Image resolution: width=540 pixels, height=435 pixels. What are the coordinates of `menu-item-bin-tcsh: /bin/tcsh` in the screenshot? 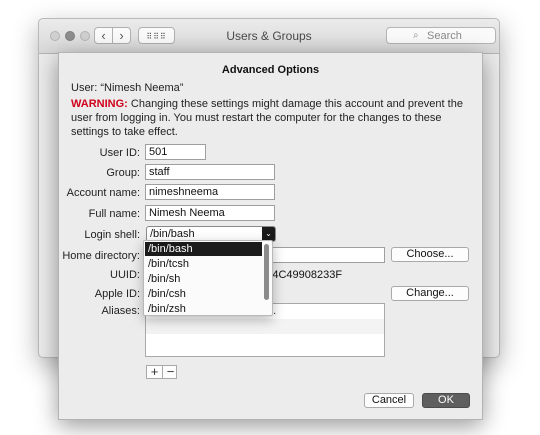 It's located at (203, 264).